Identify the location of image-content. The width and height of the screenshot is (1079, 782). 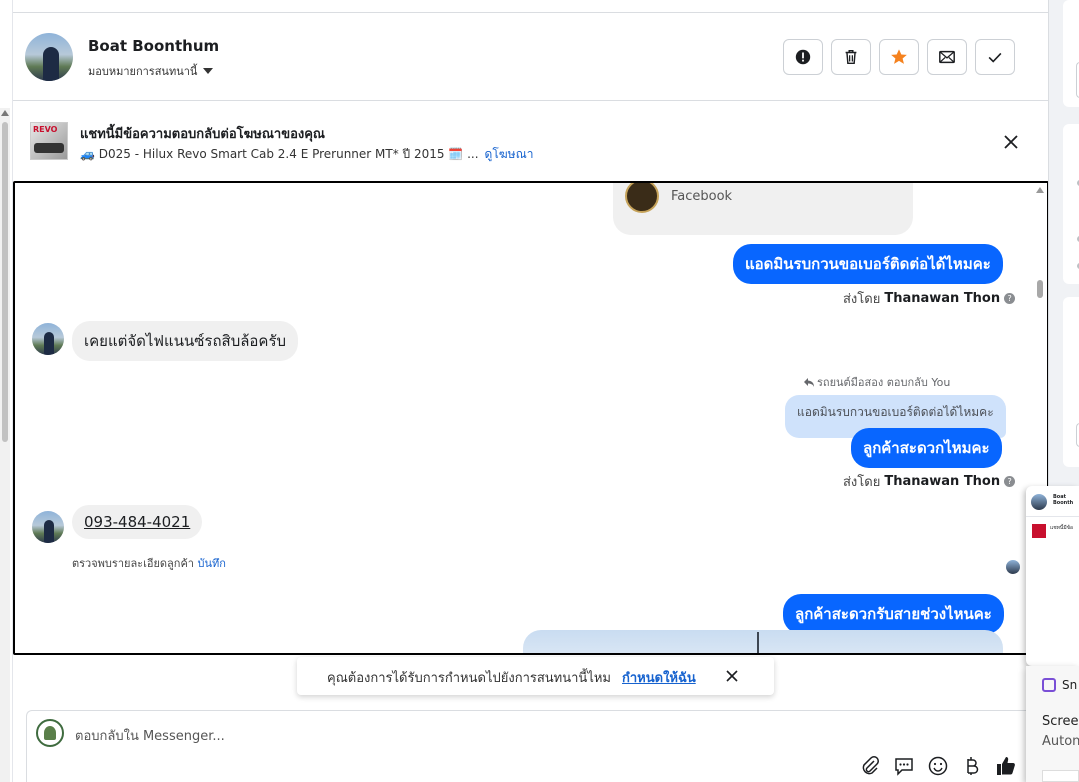
(758, 642).